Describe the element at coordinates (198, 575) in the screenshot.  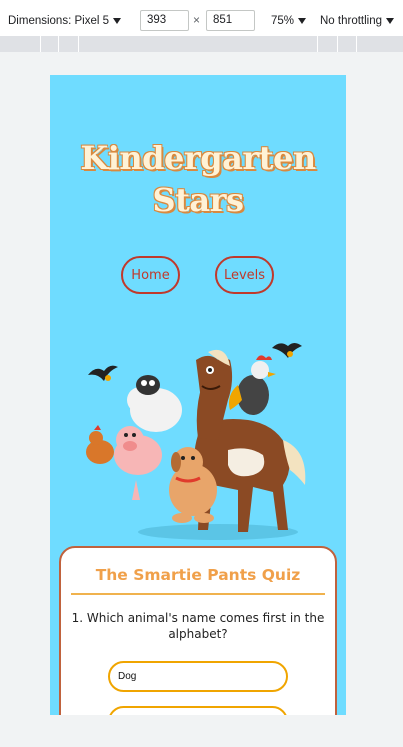
I see `quiz-title: The Smartie Pants Quiz` at that location.